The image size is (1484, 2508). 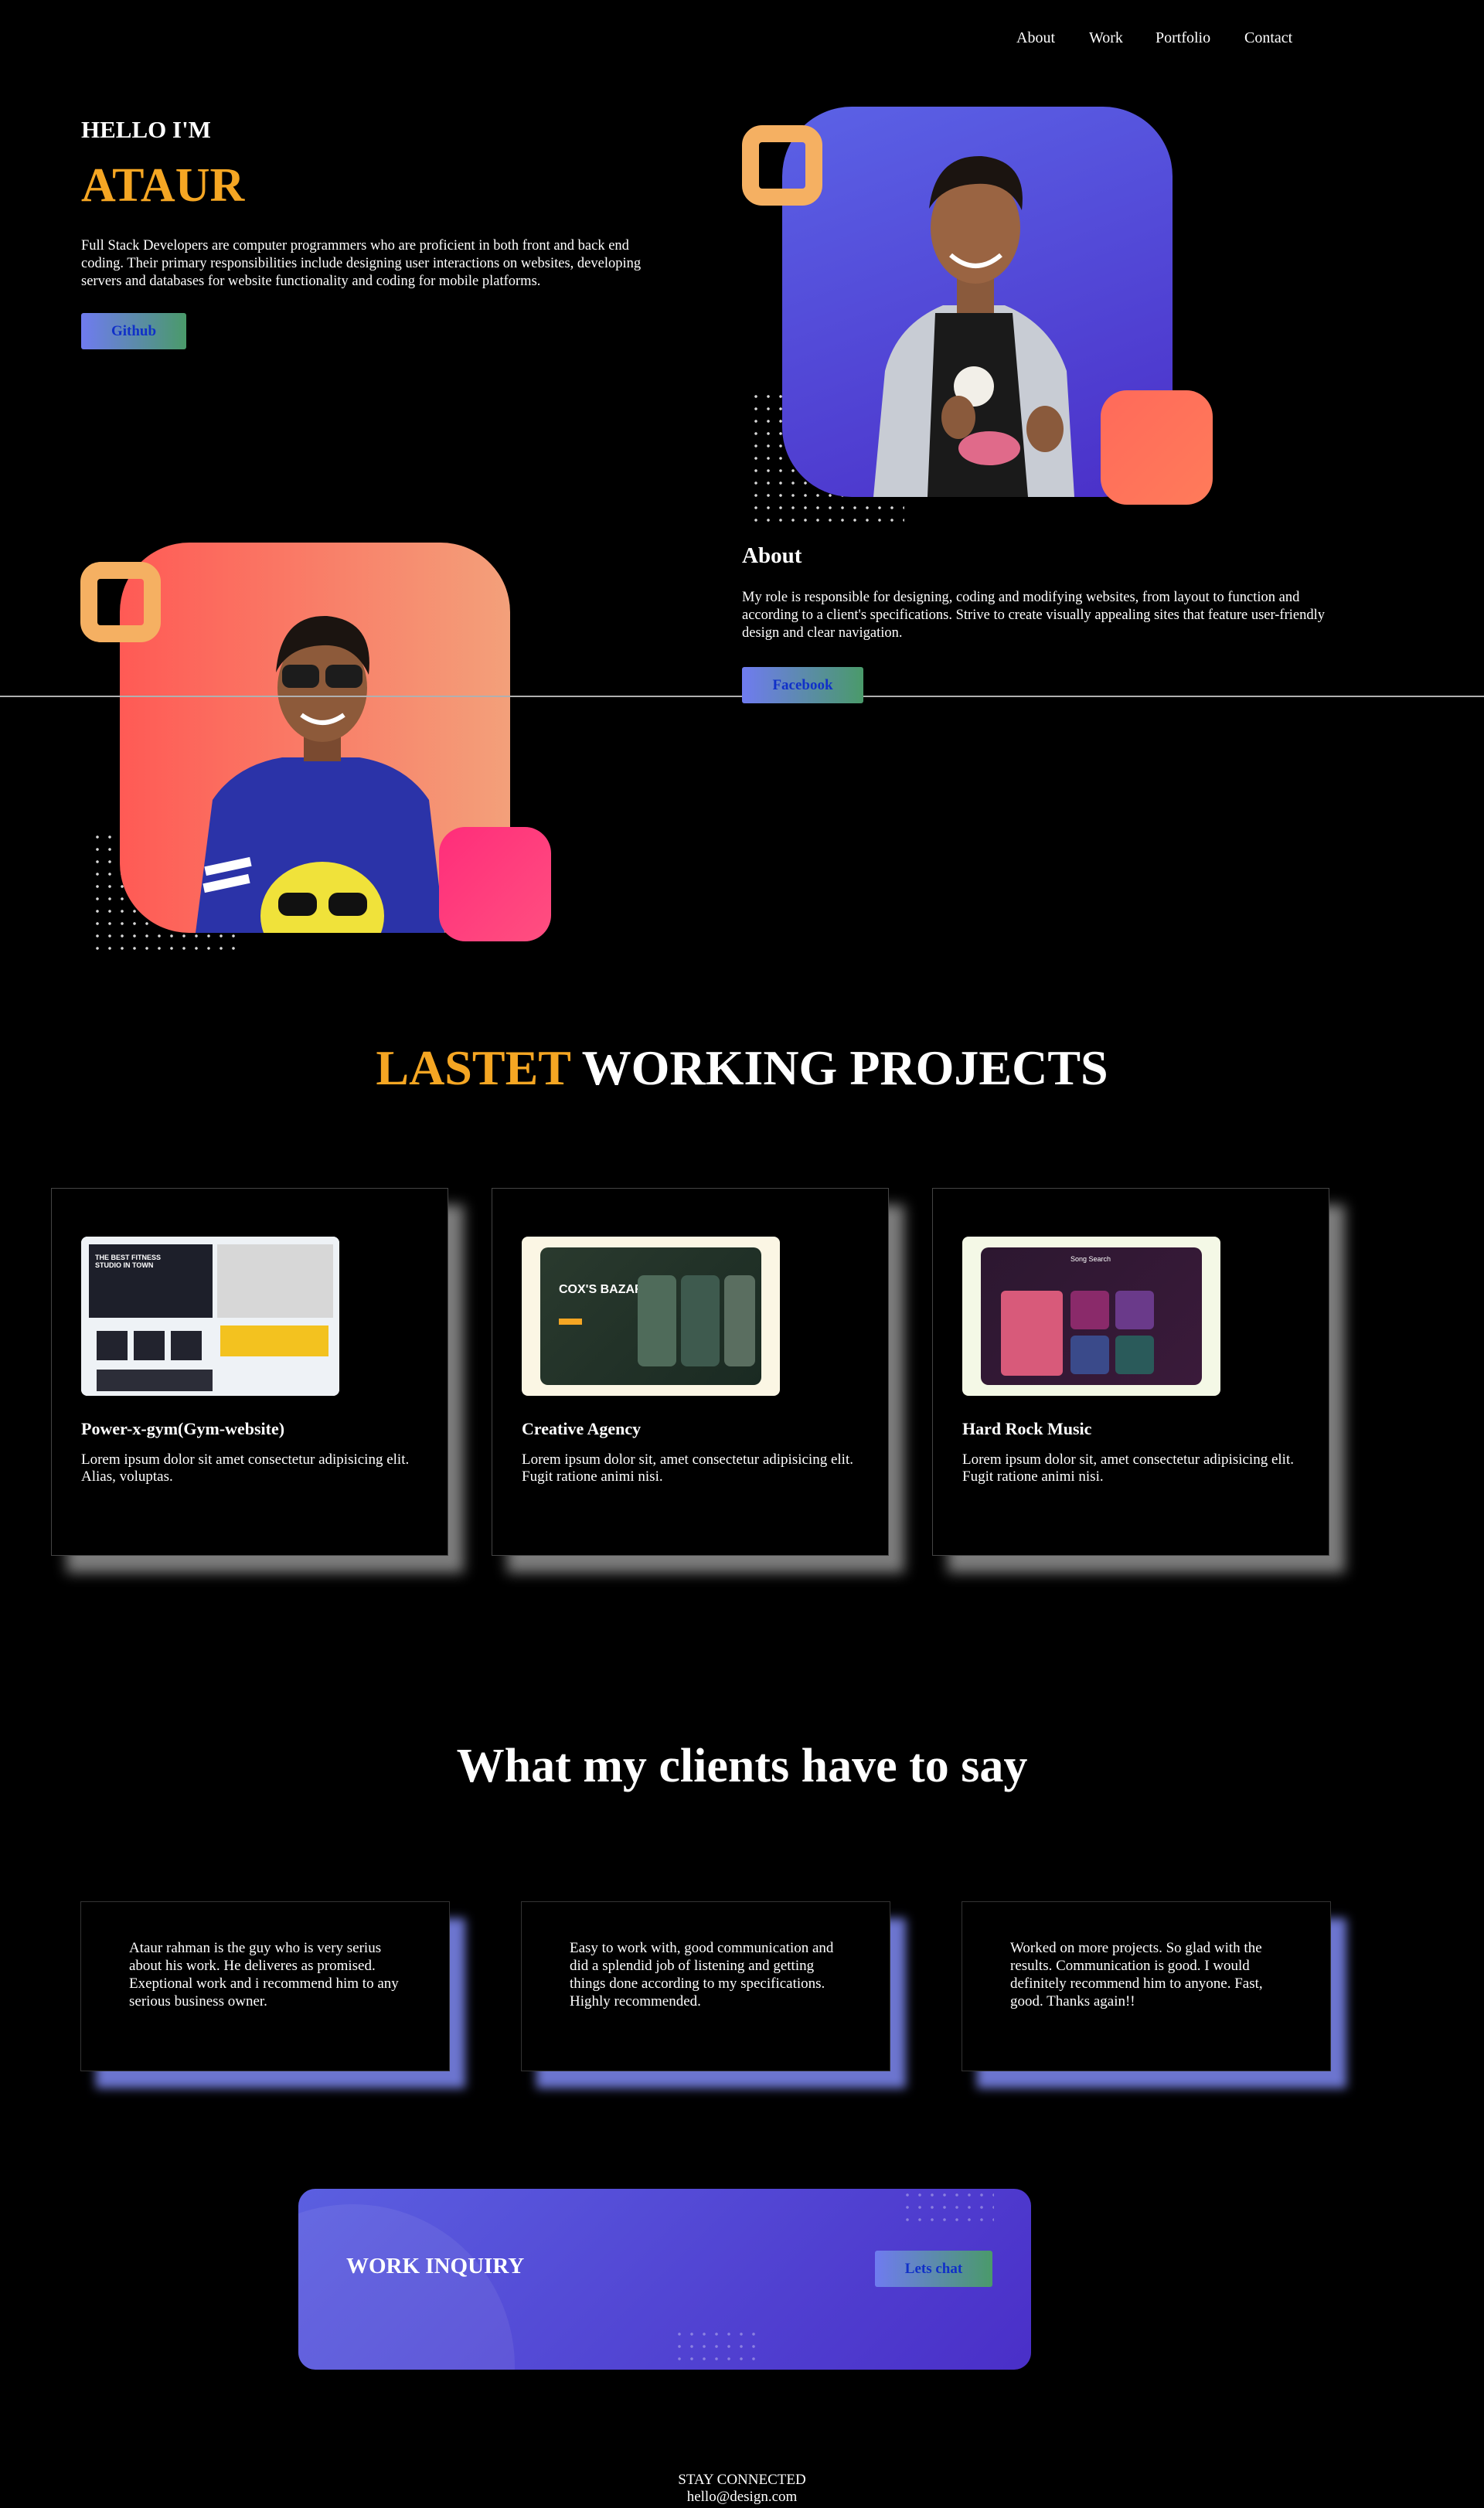 I want to click on gym-headline: THE BEST FITNESS STUDIO IN TOWN, so click(x=128, y=1261).